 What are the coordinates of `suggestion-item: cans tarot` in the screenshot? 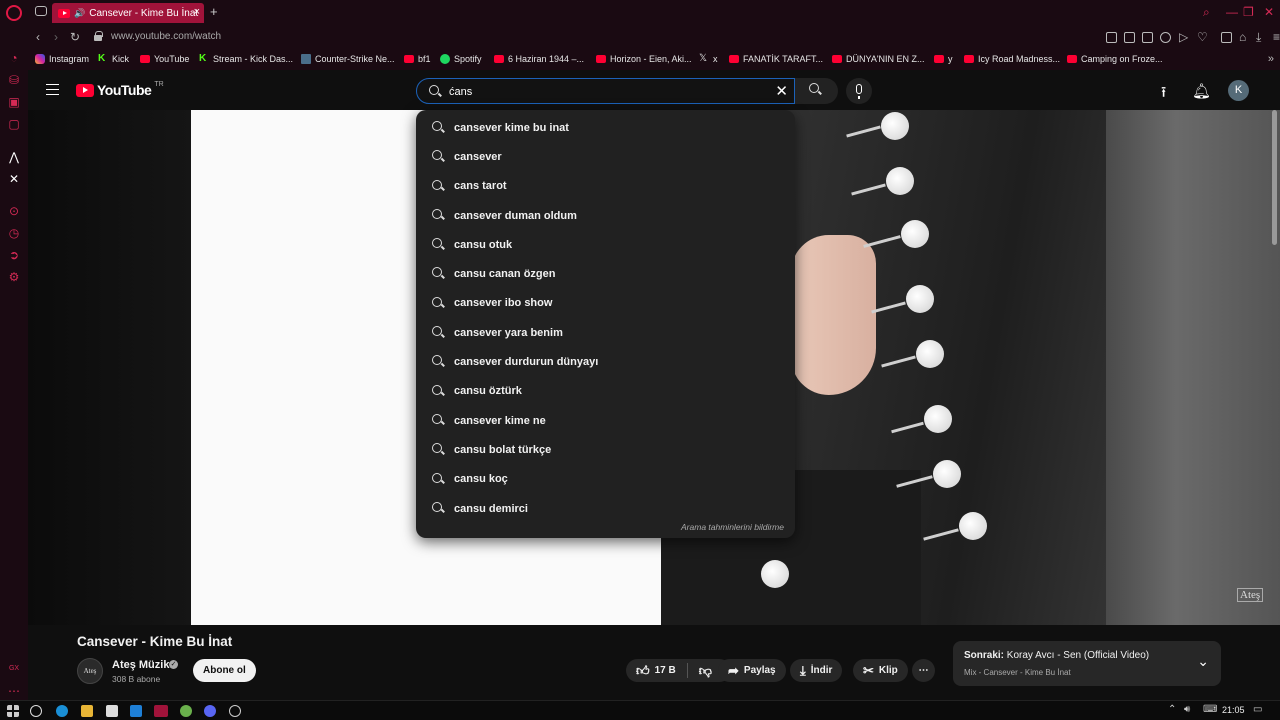 It's located at (605, 186).